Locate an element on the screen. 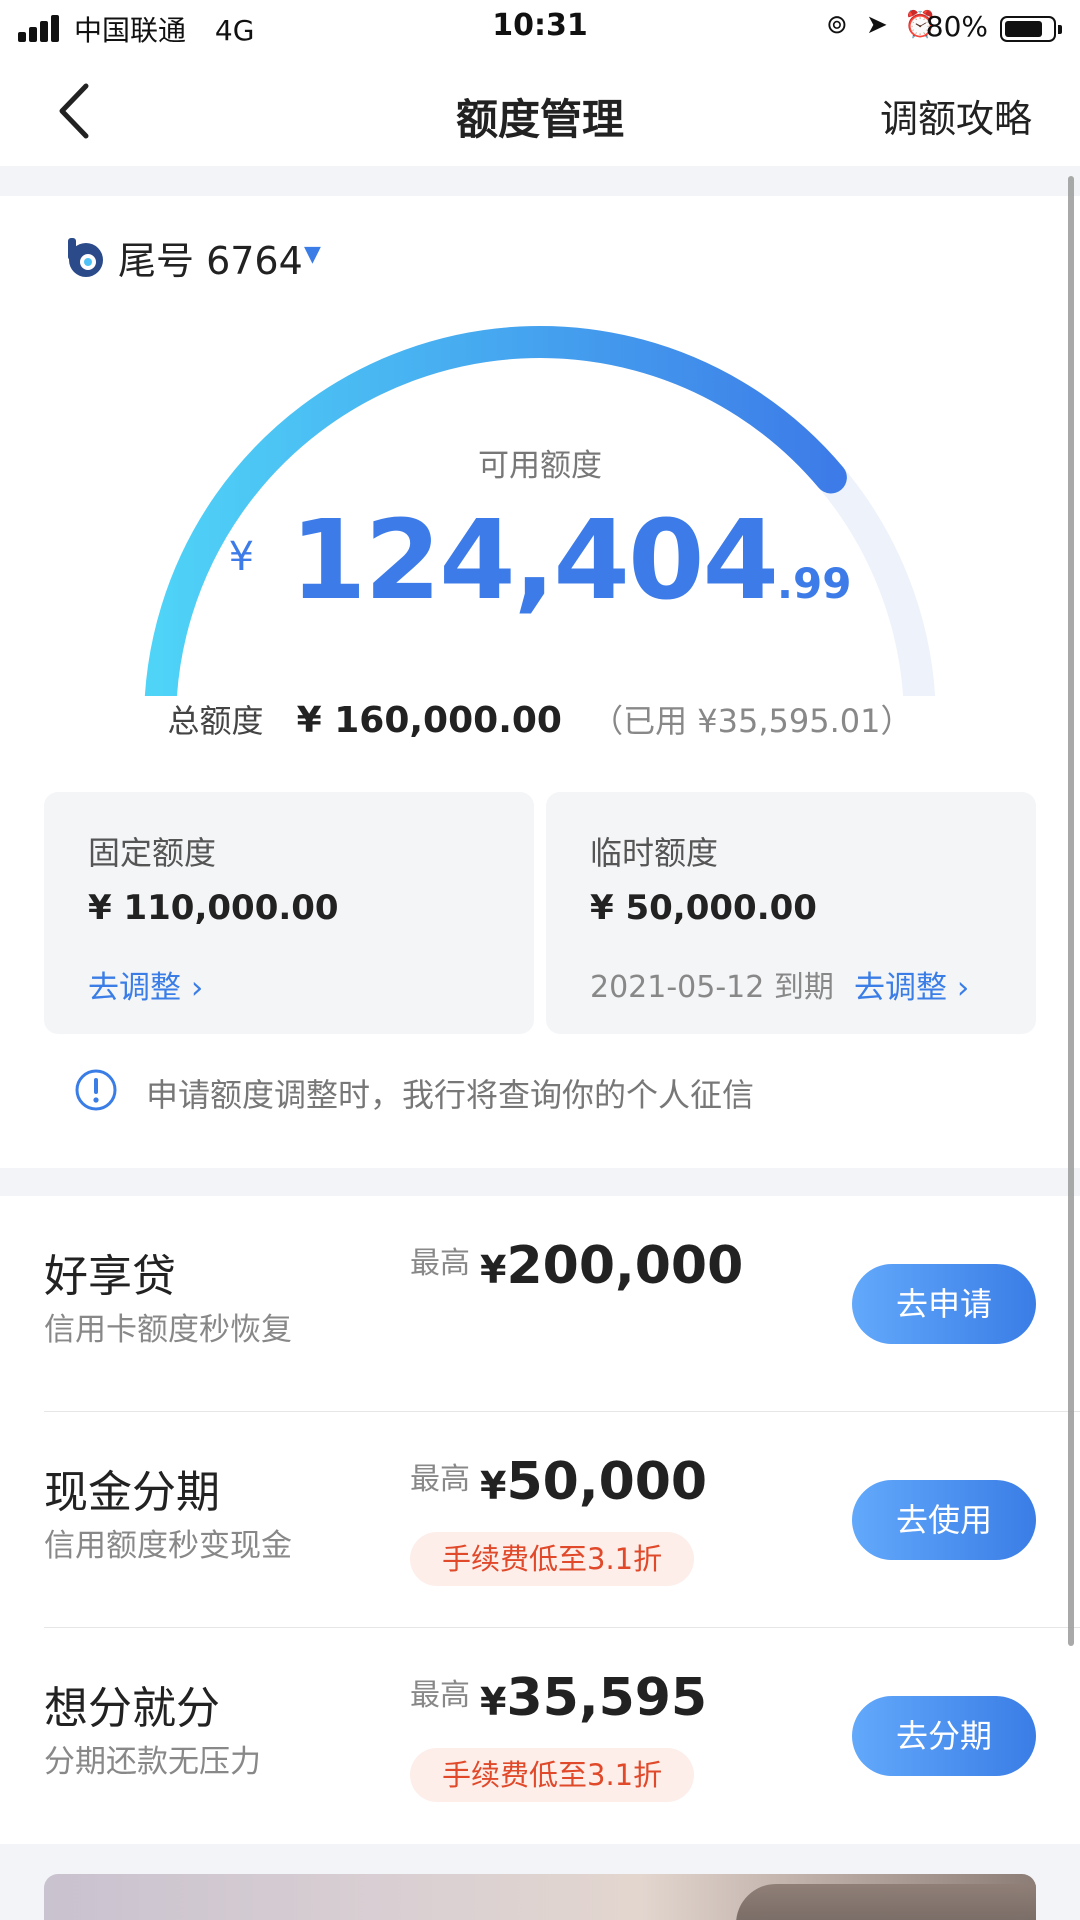  adjust-temp-limit-link: 去调整 › is located at coordinates (911, 984).